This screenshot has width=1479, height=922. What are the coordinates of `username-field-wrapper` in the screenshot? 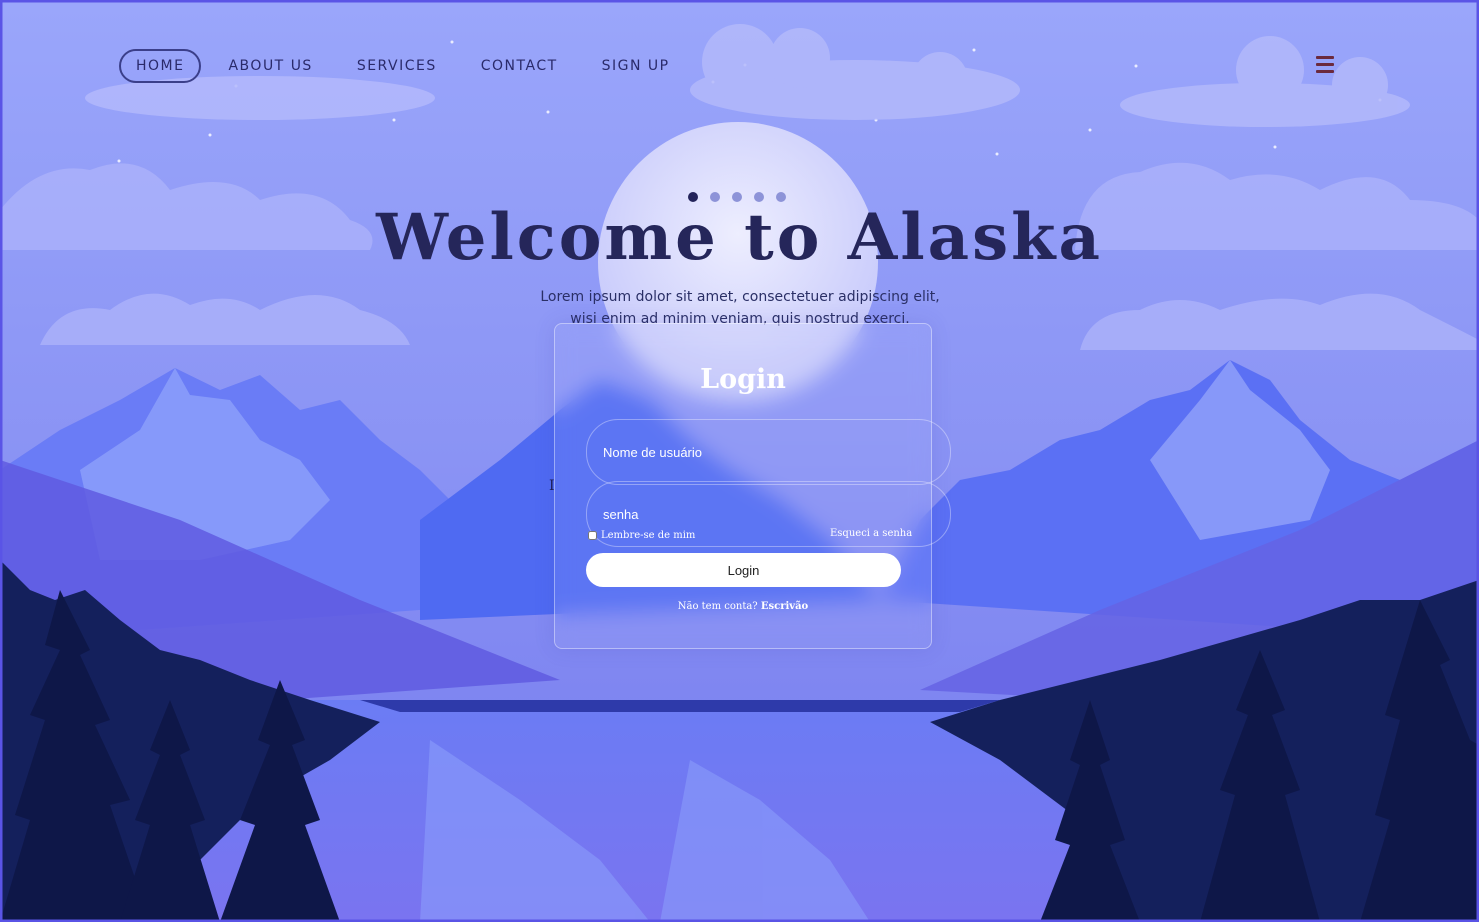 It's located at (768, 452).